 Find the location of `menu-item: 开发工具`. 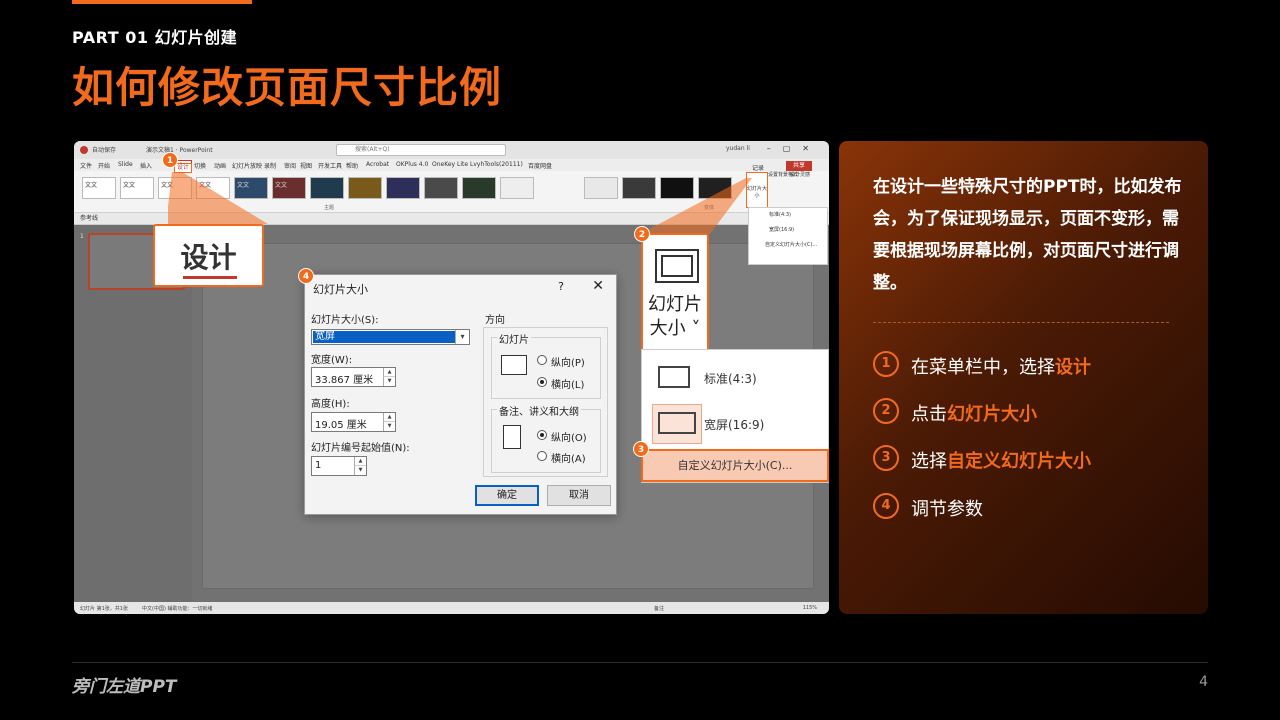

menu-item: 开发工具 is located at coordinates (330, 165).